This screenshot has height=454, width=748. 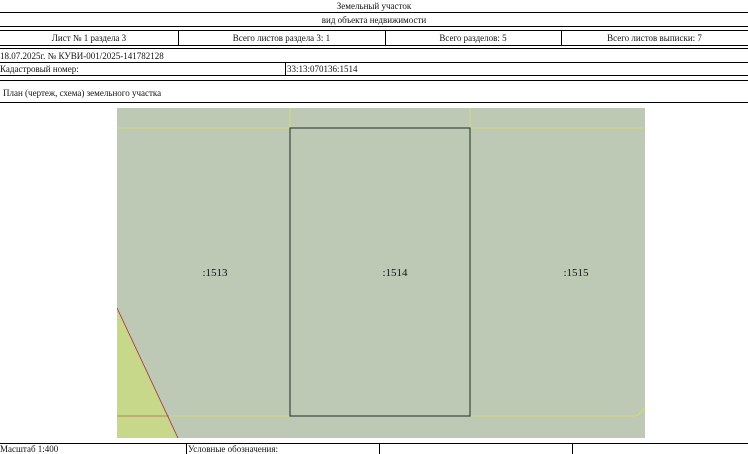 I want to click on header-title: Земельный участок, so click(x=374, y=6).